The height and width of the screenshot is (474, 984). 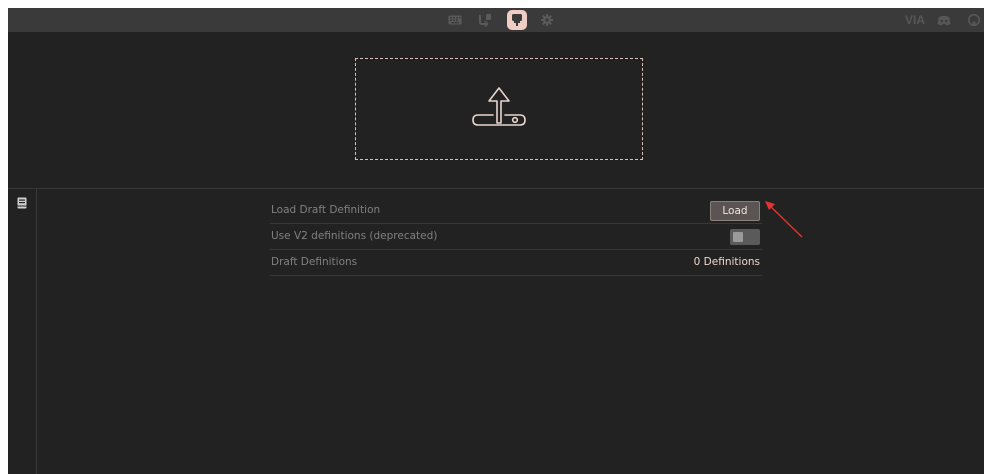 I want to click on toggle-knob, so click(x=738, y=237).